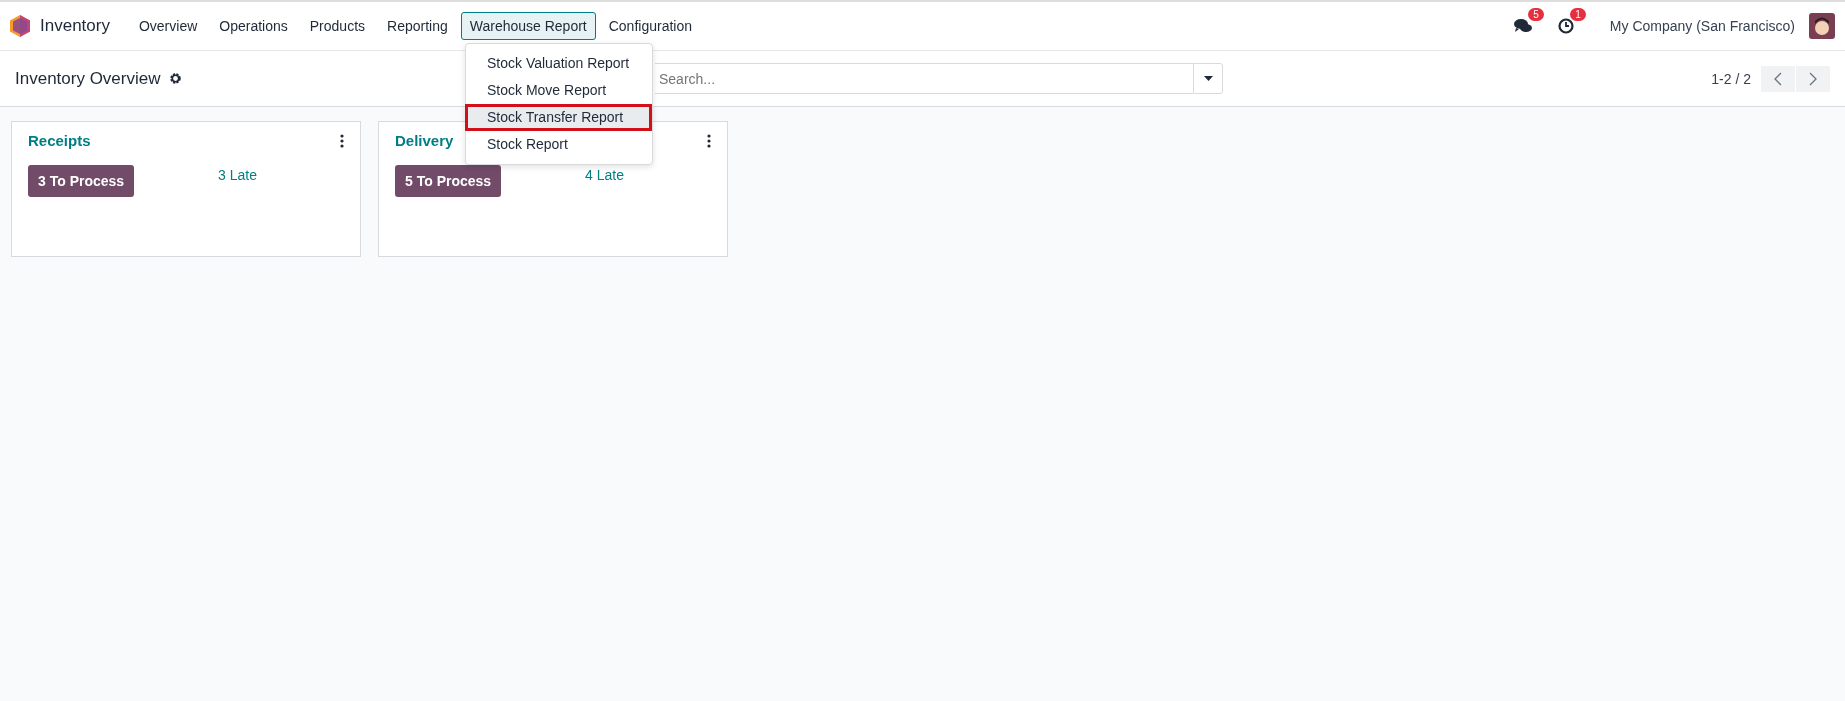  What do you see at coordinates (604, 175) in the screenshot?
I see `late-link: 4 Late` at bounding box center [604, 175].